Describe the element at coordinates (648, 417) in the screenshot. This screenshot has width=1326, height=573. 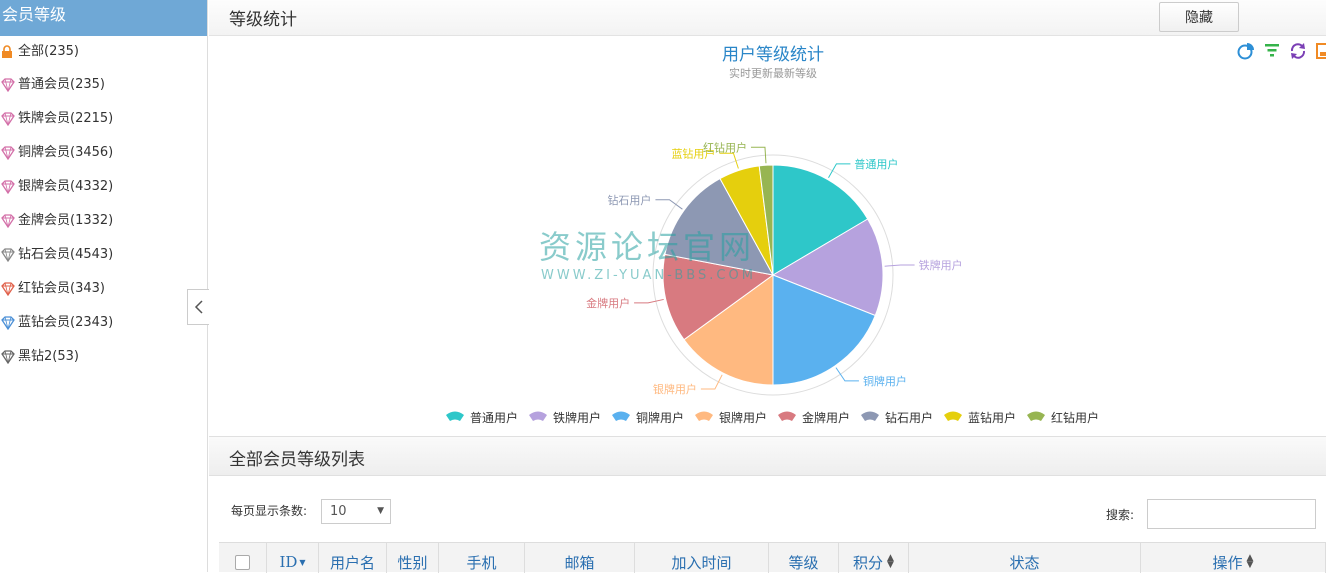
I see `legend-item: 铜牌用户` at that location.